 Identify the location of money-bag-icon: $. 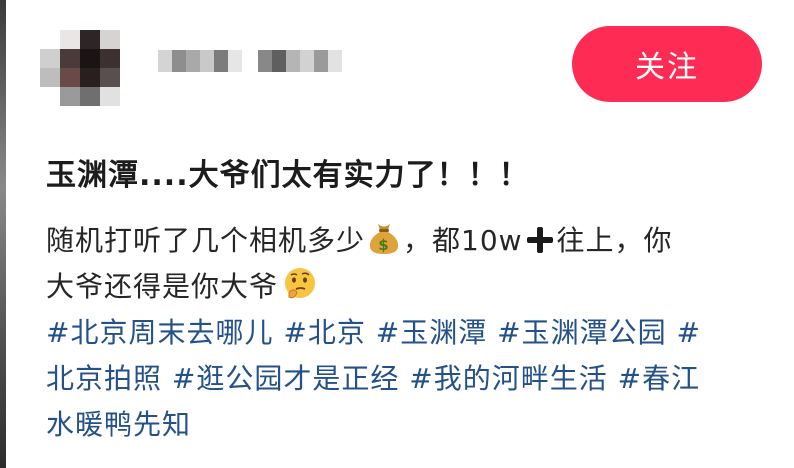
(384, 239).